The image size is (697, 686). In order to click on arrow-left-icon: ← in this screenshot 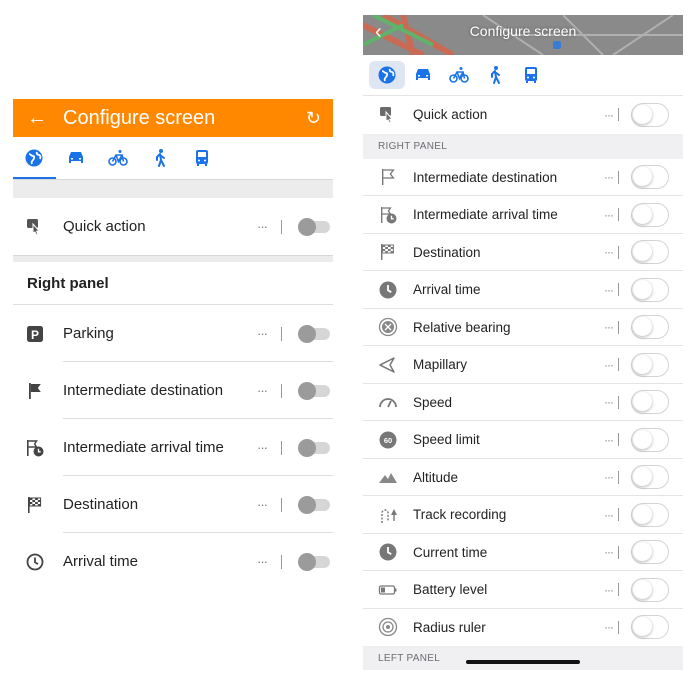, I will do `click(45, 118)`.